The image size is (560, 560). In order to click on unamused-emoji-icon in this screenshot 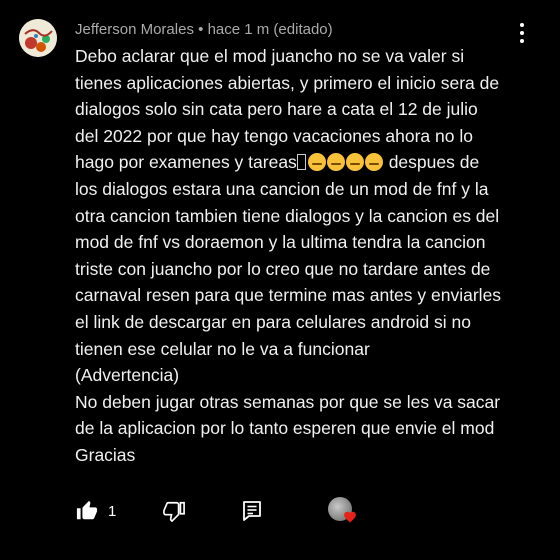, I will do `click(354, 162)`.